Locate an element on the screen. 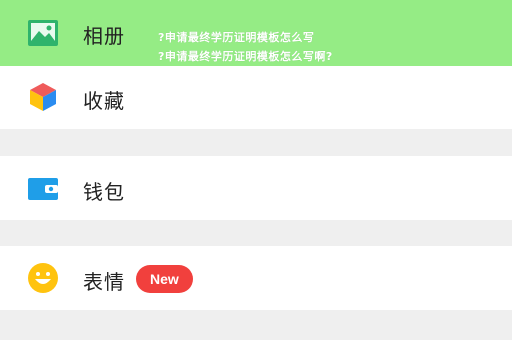  wallet-icon is located at coordinates (43, 189).